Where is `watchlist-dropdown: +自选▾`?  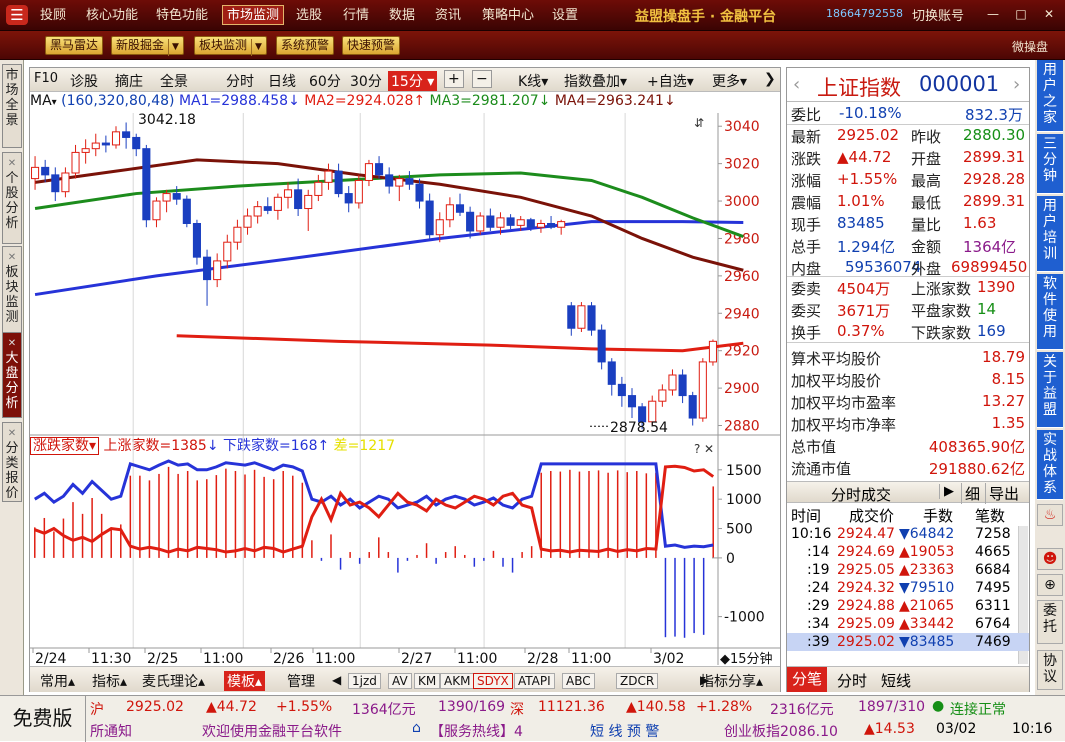
watchlist-dropdown: +自选▾ is located at coordinates (670, 81).